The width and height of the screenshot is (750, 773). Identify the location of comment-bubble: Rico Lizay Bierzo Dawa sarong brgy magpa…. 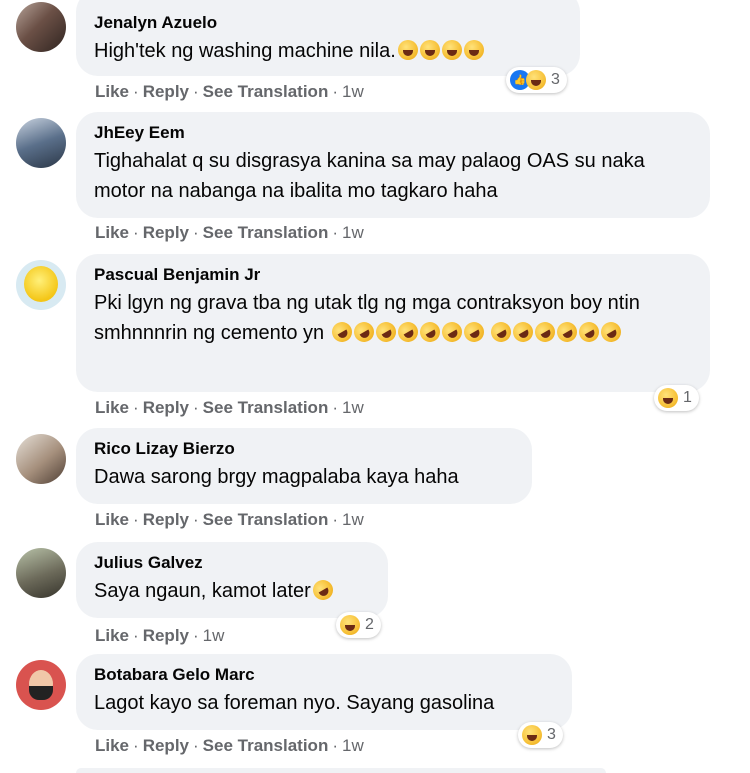
(304, 466).